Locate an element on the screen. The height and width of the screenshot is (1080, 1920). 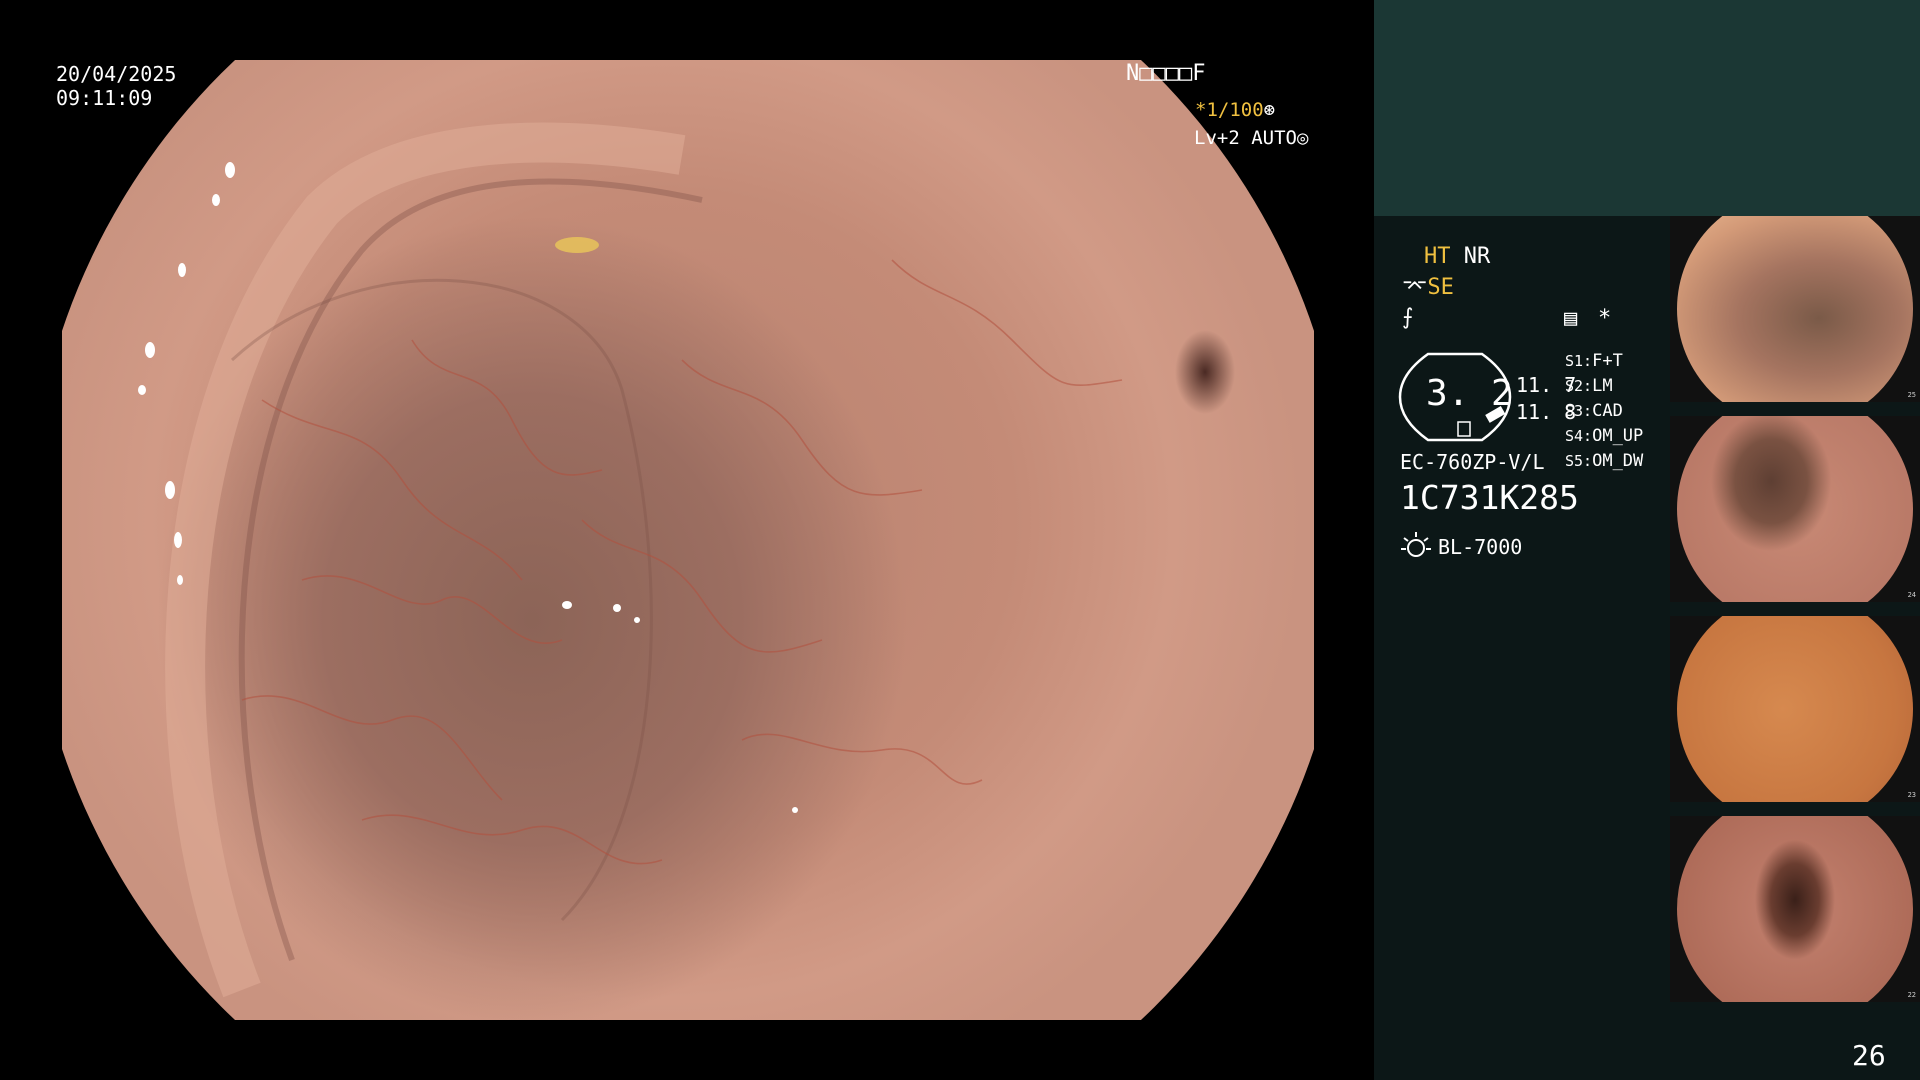
slot-row: S4:OM_UP is located at coordinates (1604, 436).